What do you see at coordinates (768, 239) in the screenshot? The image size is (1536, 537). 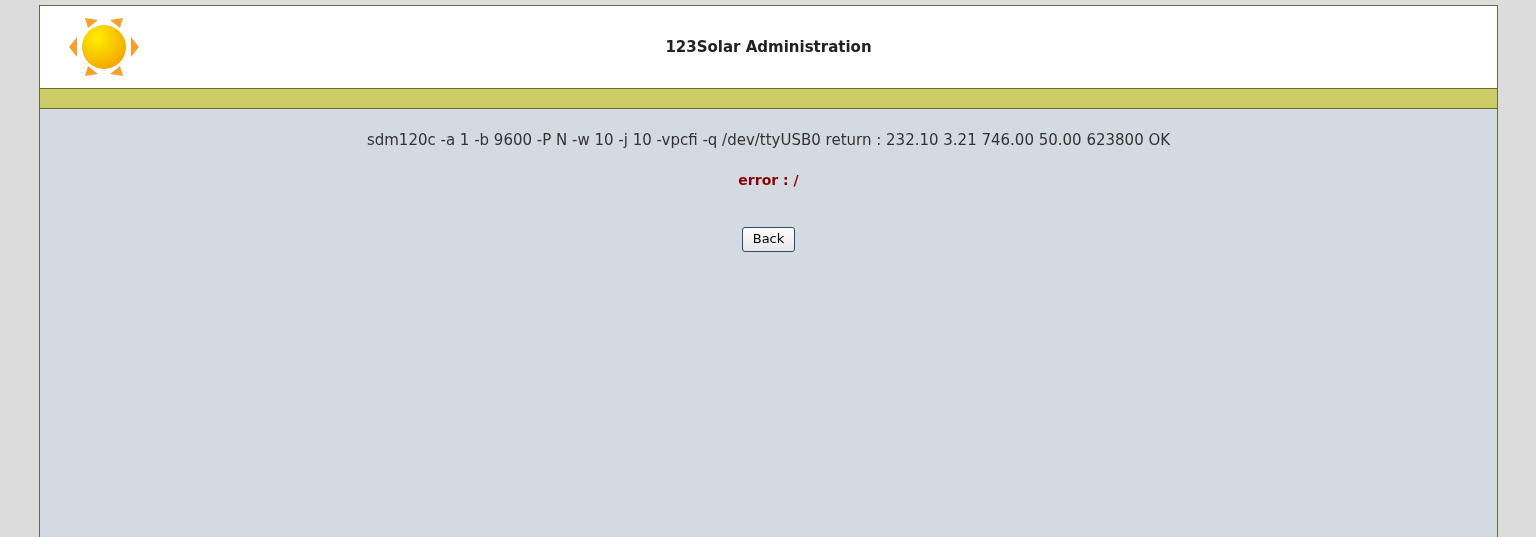 I see `back-button: Back` at bounding box center [768, 239].